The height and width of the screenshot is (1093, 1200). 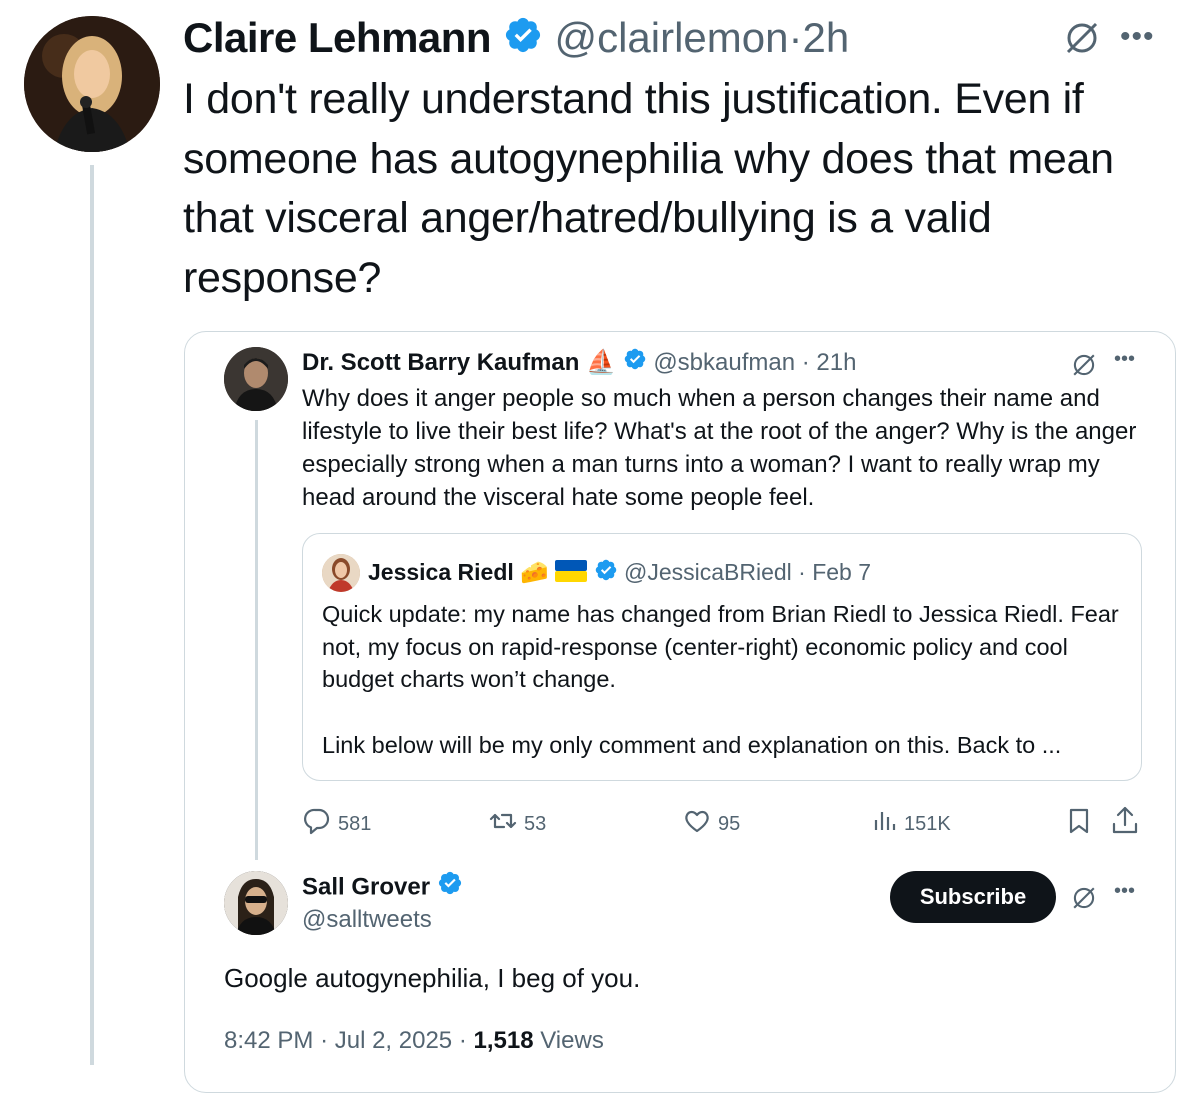 I want to click on avatar-sall-grover, so click(x=256, y=903).